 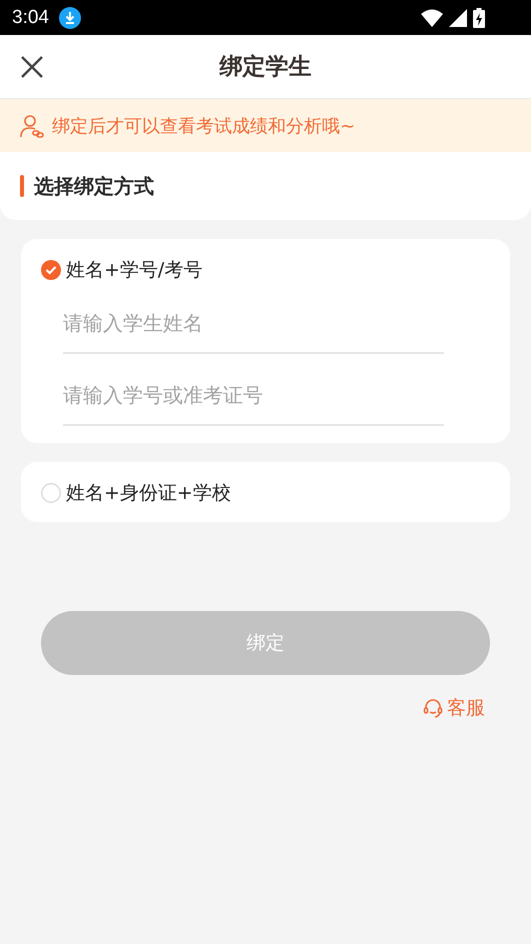 What do you see at coordinates (32, 126) in the screenshot?
I see `user-link-icon` at bounding box center [32, 126].